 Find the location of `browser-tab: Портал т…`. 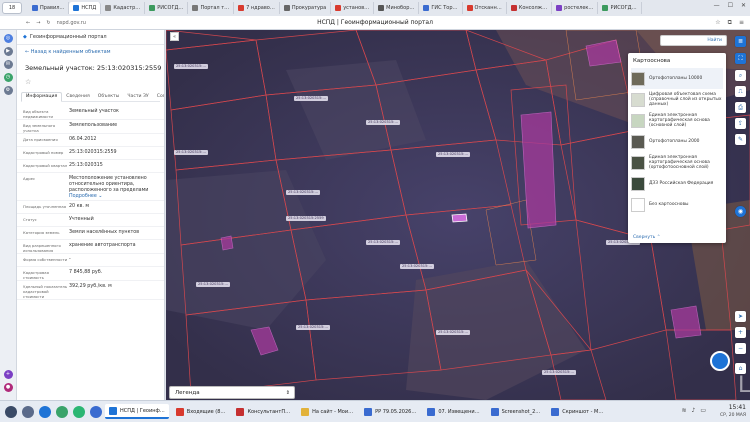

browser-tab: Портал т… is located at coordinates (211, 8).